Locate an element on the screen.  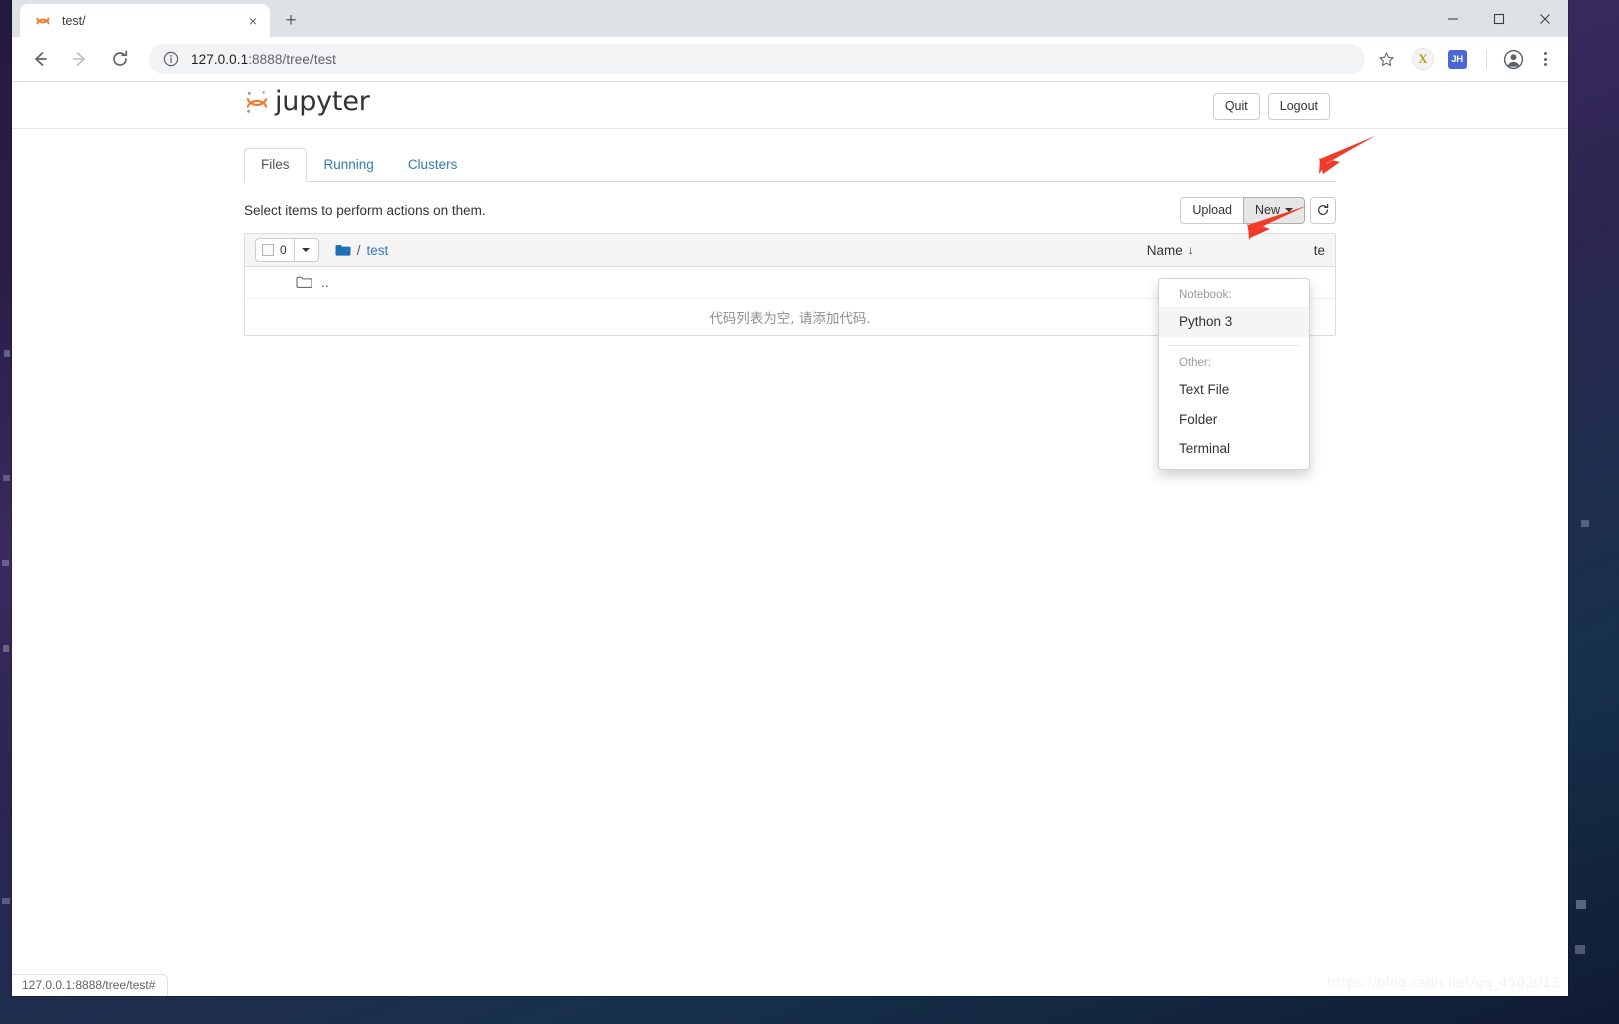
forward-arrow-icon is located at coordinates (80, 59).